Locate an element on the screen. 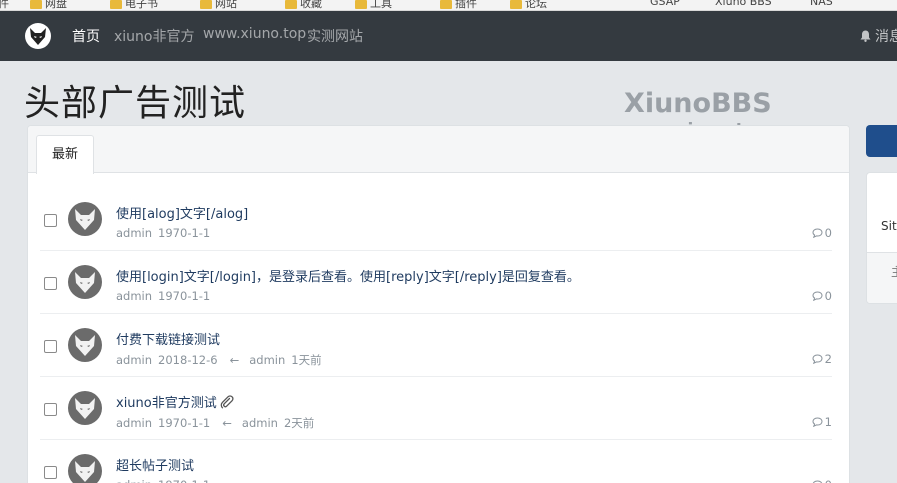 Image resolution: width=897 pixels, height=483 pixels. bookmark-item: 网盘 is located at coordinates (48, 5).